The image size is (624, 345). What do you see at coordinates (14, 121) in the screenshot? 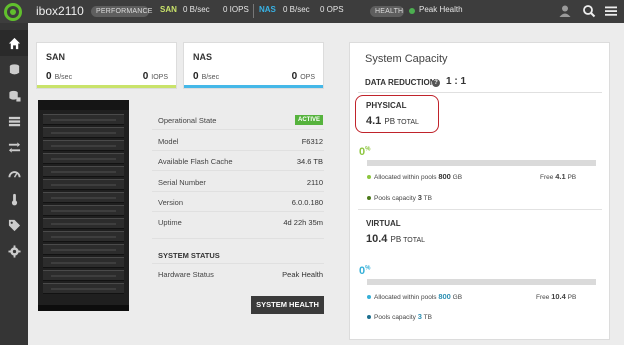
I see `hosts-icon` at bounding box center [14, 121].